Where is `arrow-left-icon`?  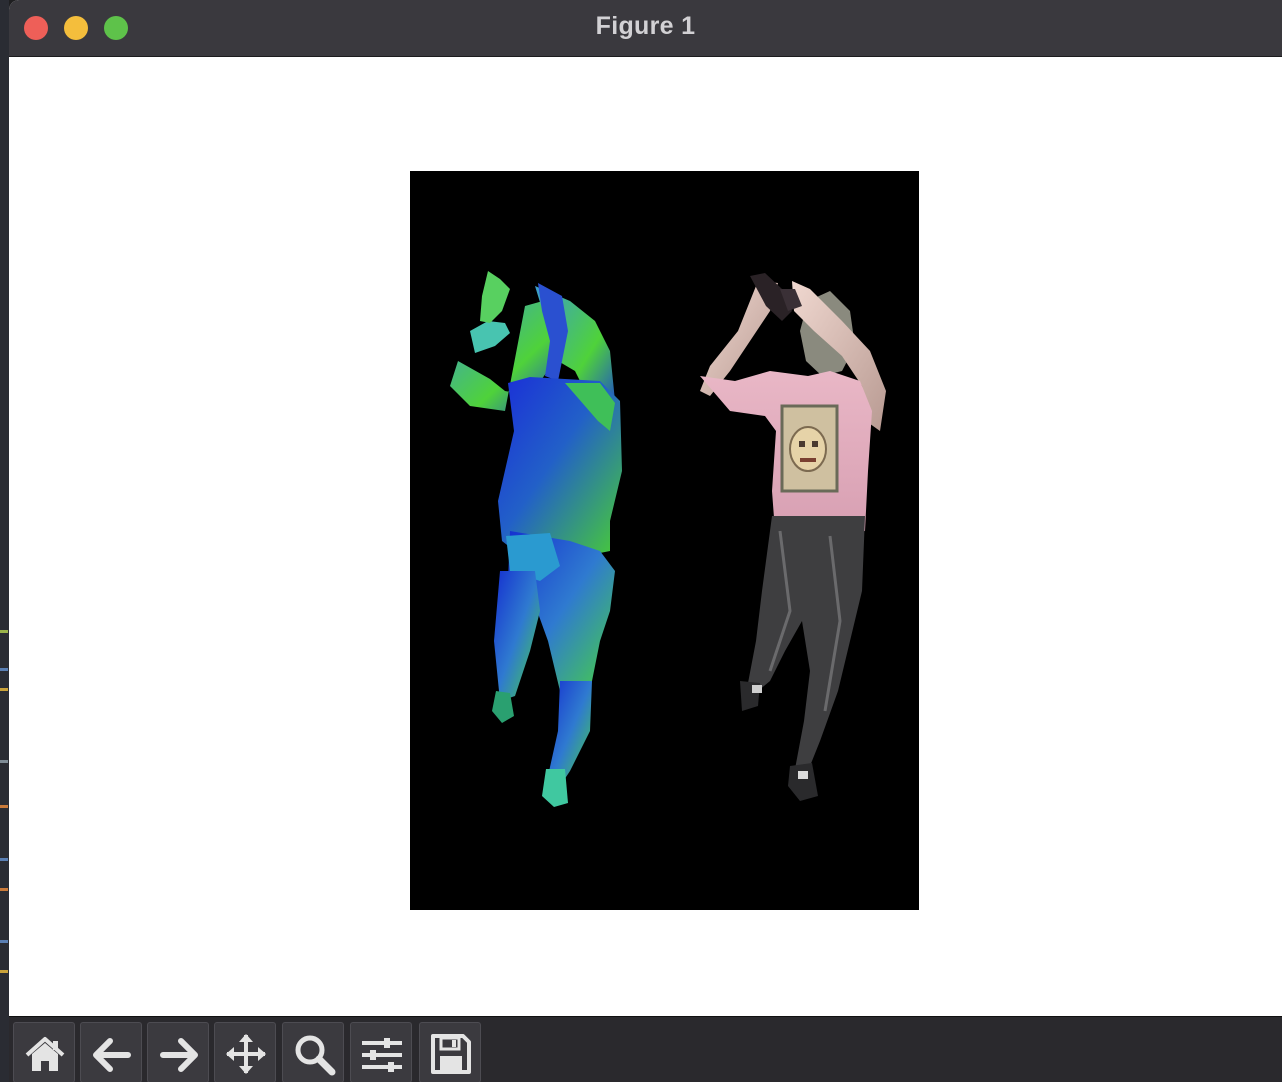 arrow-left-icon is located at coordinates (112, 1055).